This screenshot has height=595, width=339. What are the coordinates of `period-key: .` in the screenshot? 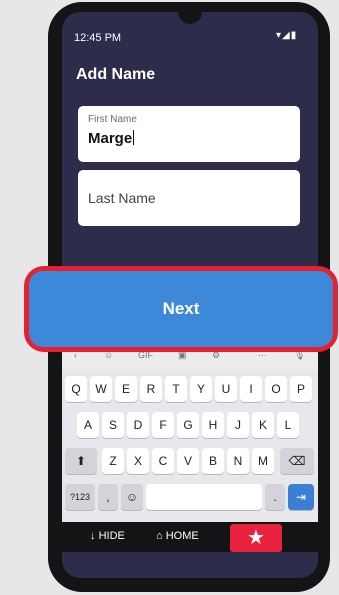 It's located at (275, 497).